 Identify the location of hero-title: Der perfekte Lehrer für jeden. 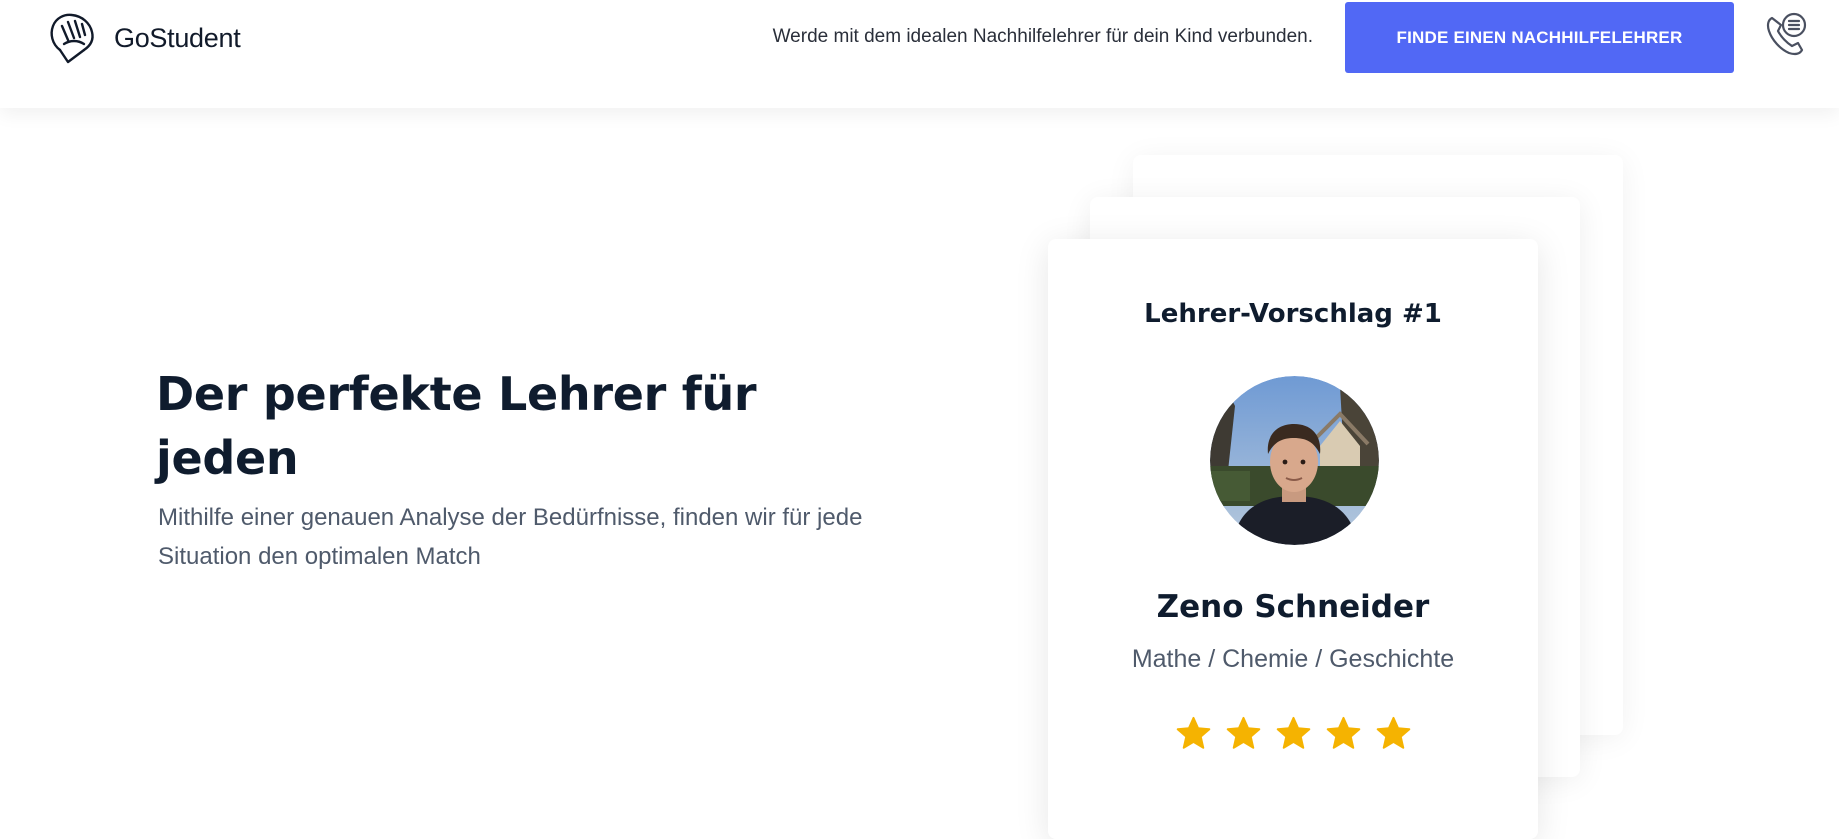
(456, 426).